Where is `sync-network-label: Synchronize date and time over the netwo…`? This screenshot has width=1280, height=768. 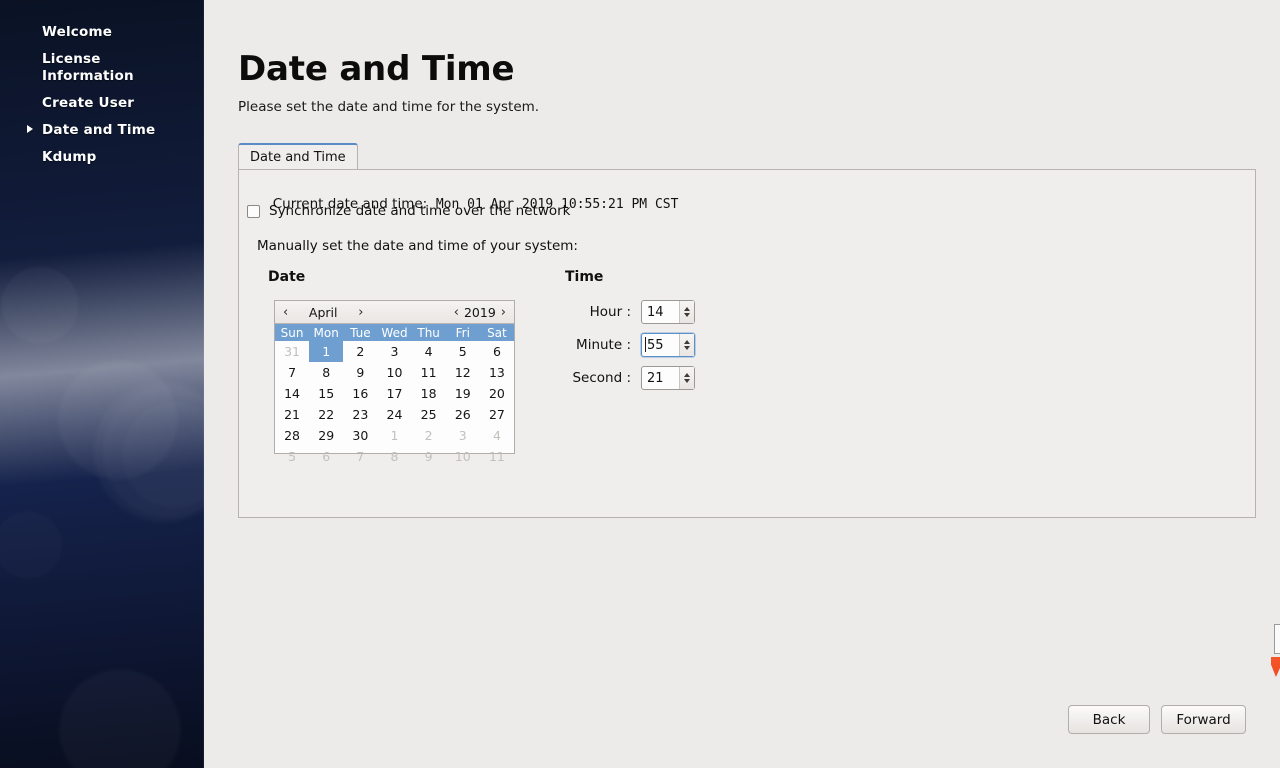 sync-network-label: Synchronize date and time over the netwo… is located at coordinates (420, 211).